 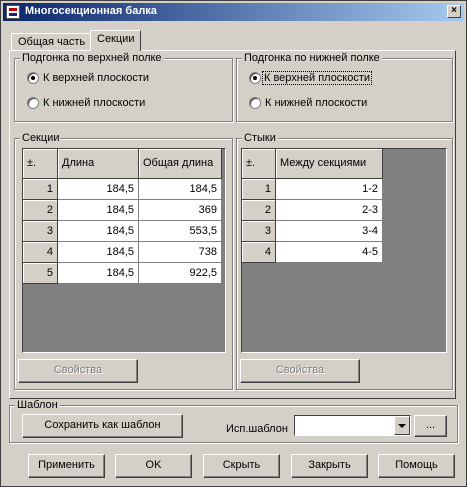 I want to click on upper-fit-legend: Подгонка по верхней полке, so click(x=92, y=58).